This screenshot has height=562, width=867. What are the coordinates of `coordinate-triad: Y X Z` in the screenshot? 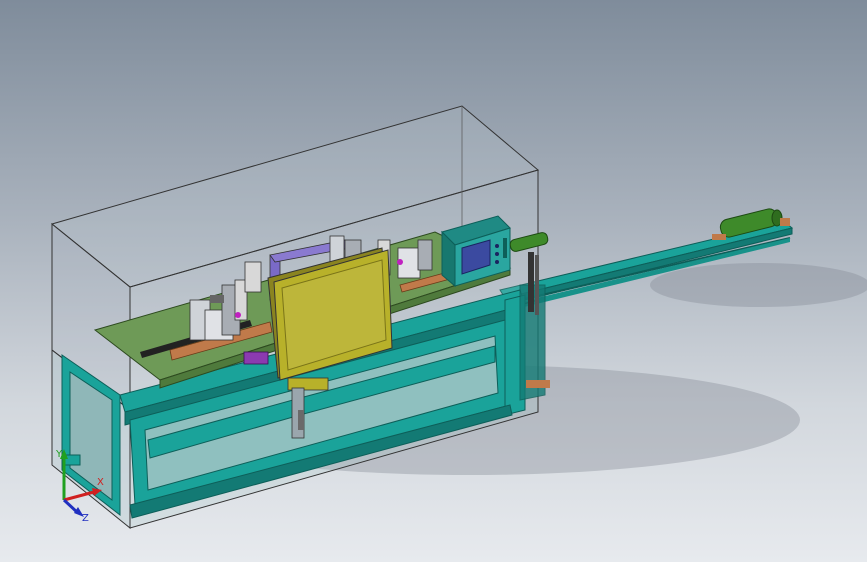 It's located at (79, 486).